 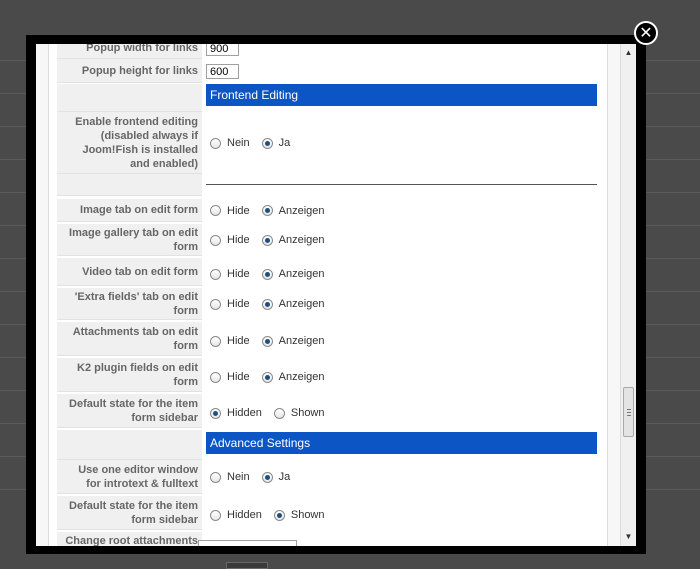 What do you see at coordinates (252, 143) in the screenshot?
I see `radio-group-frontend-editing: Nein Ja` at bounding box center [252, 143].